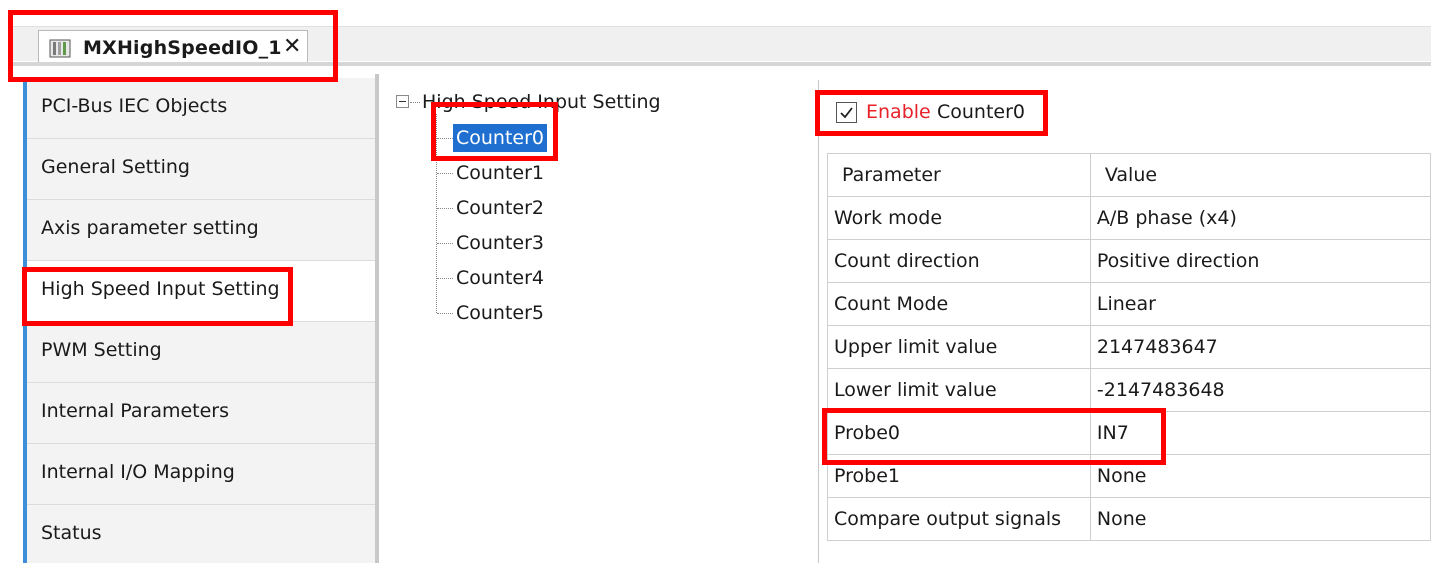 The width and height of the screenshot is (1431, 566). Describe the element at coordinates (500, 313) in the screenshot. I see `tree-node-counter5: Counter5` at that location.